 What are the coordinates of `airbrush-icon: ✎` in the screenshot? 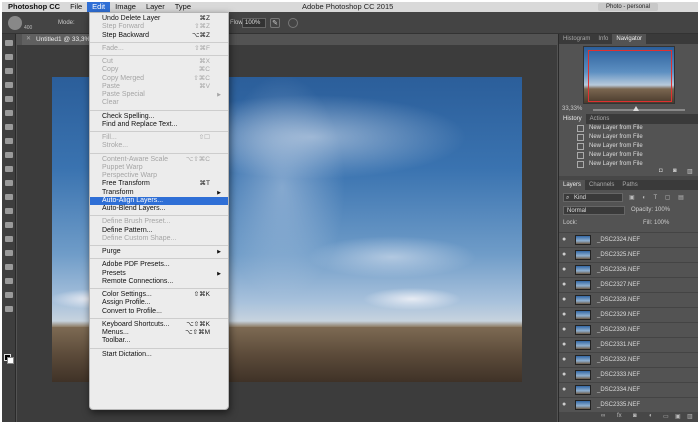 It's located at (275, 23).